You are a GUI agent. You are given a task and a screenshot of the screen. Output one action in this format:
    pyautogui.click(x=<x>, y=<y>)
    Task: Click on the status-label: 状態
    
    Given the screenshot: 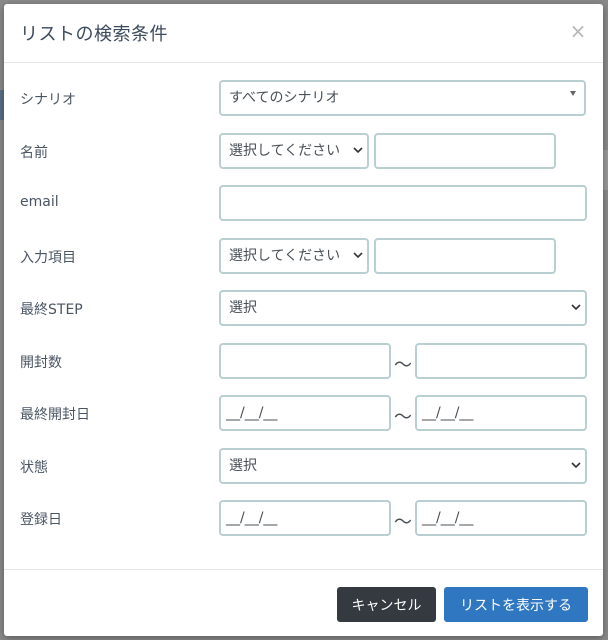 What is the action you would take?
    pyautogui.click(x=34, y=468)
    